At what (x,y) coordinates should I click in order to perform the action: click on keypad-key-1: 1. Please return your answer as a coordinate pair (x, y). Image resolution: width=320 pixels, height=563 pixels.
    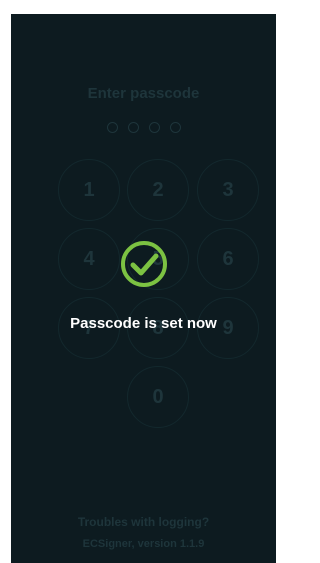
    Looking at the image, I should click on (89, 190).